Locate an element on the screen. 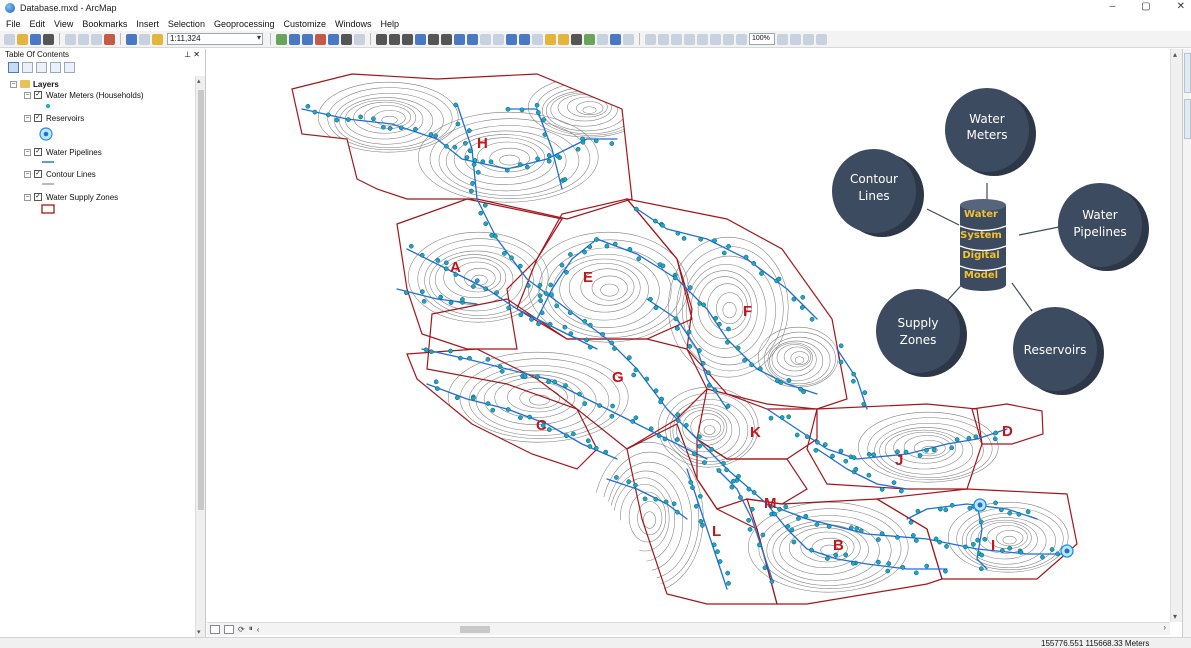 The height and width of the screenshot is (648, 1191). cut-icon is located at coordinates (70, 39).